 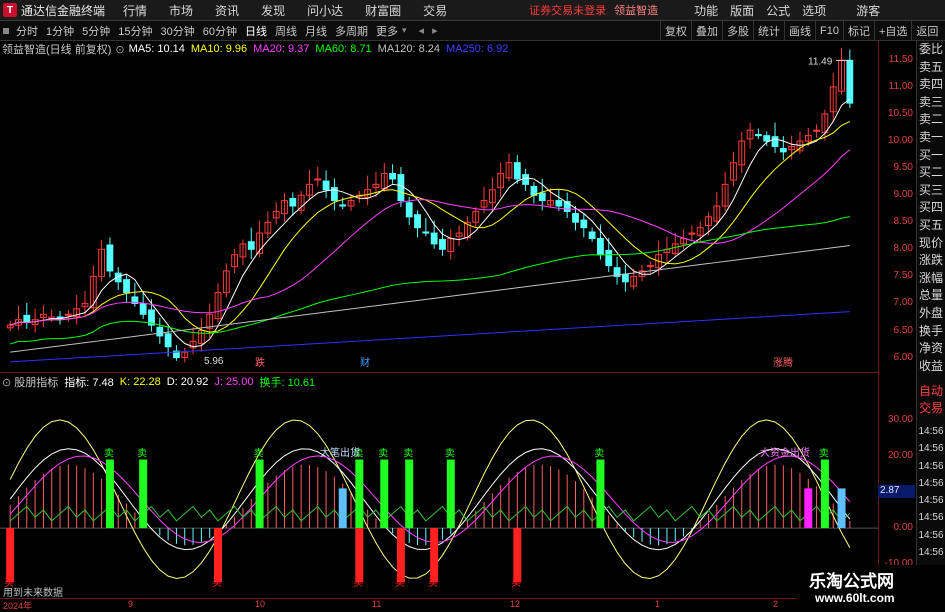 What do you see at coordinates (135, 10) in the screenshot?
I see `menu-quotes: 行情` at bounding box center [135, 10].